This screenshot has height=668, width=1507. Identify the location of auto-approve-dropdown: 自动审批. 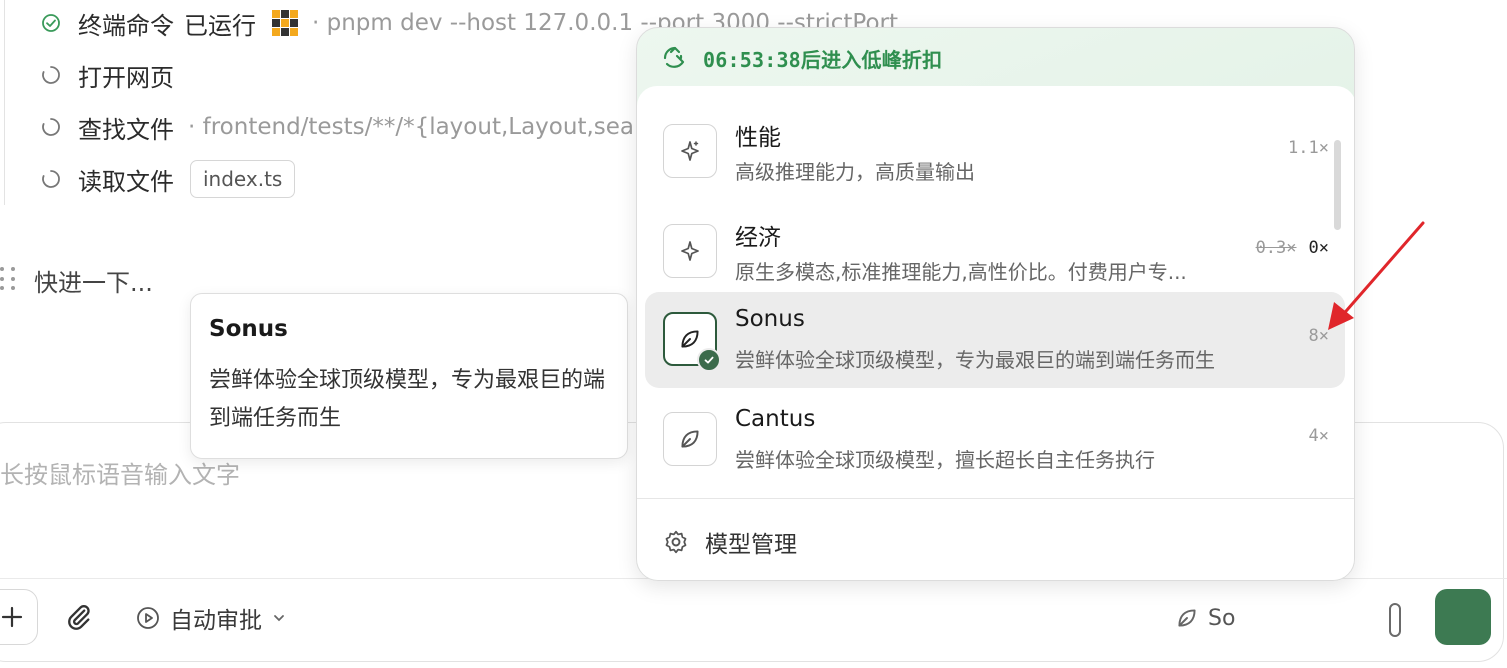
(211, 618).